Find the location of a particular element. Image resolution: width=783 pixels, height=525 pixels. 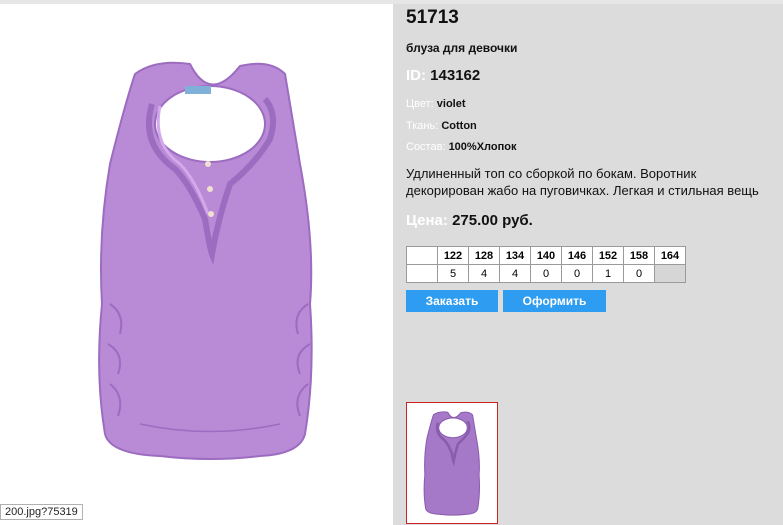

product-article-number: 51713 is located at coordinates (432, 17).